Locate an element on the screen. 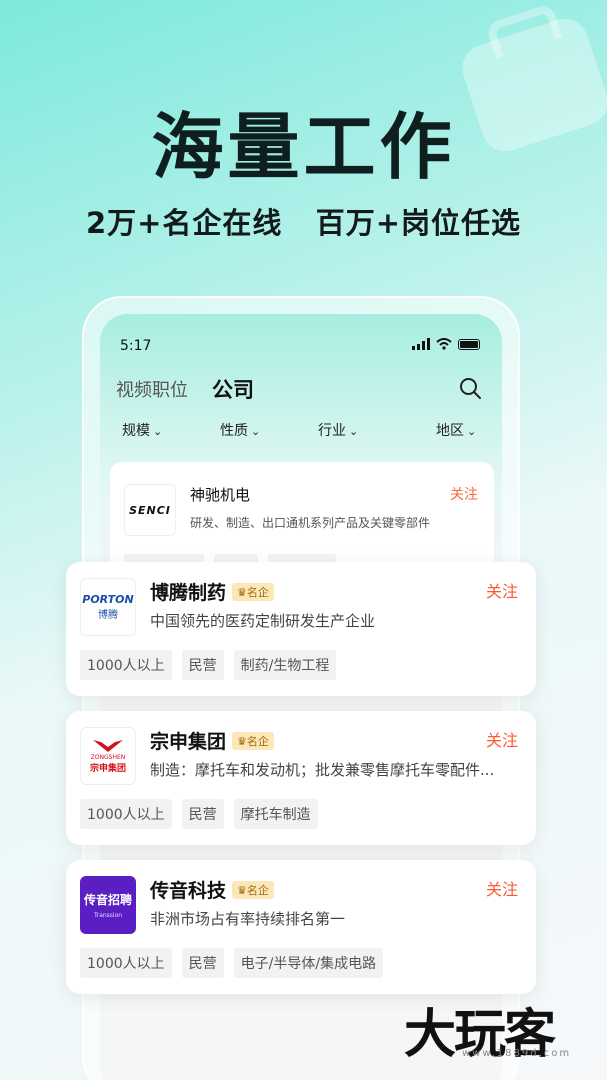 The image size is (607, 1080). tag-industry: 摩托车制造 is located at coordinates (275, 814).